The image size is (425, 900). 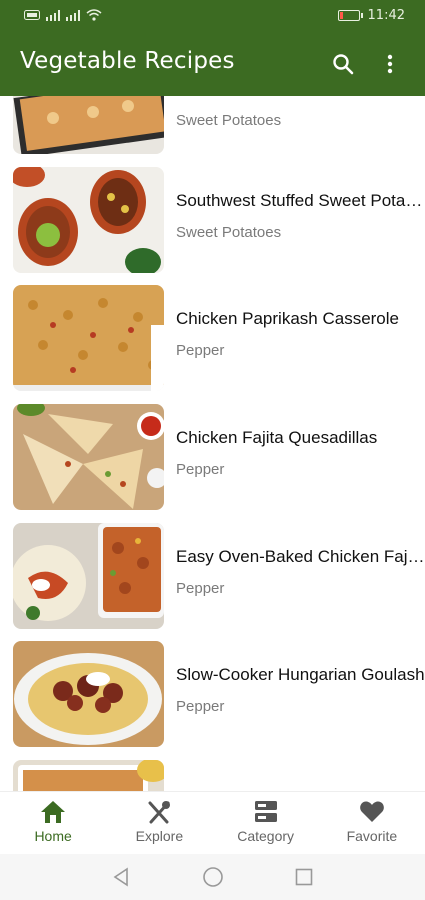 What do you see at coordinates (63, 15) in the screenshot?
I see `status-indicators` at bounding box center [63, 15].